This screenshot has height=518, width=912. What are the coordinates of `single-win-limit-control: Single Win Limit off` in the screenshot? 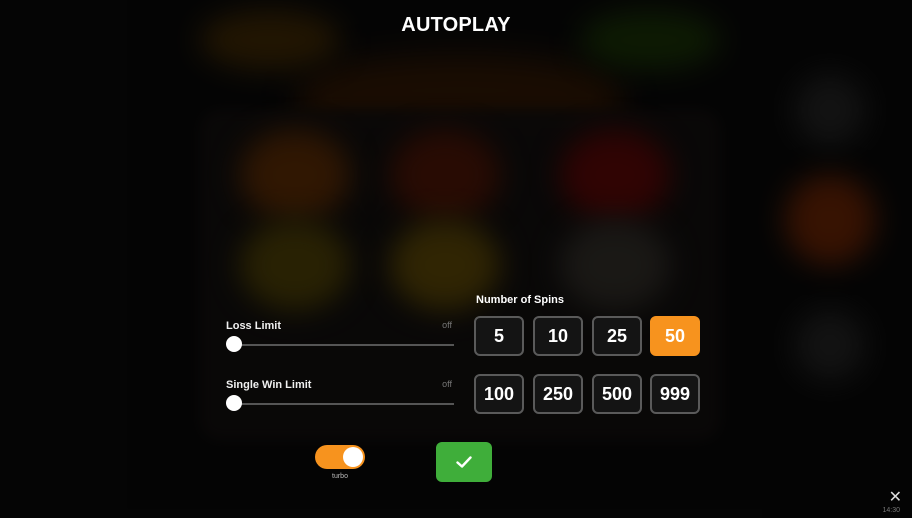 It's located at (340, 395).